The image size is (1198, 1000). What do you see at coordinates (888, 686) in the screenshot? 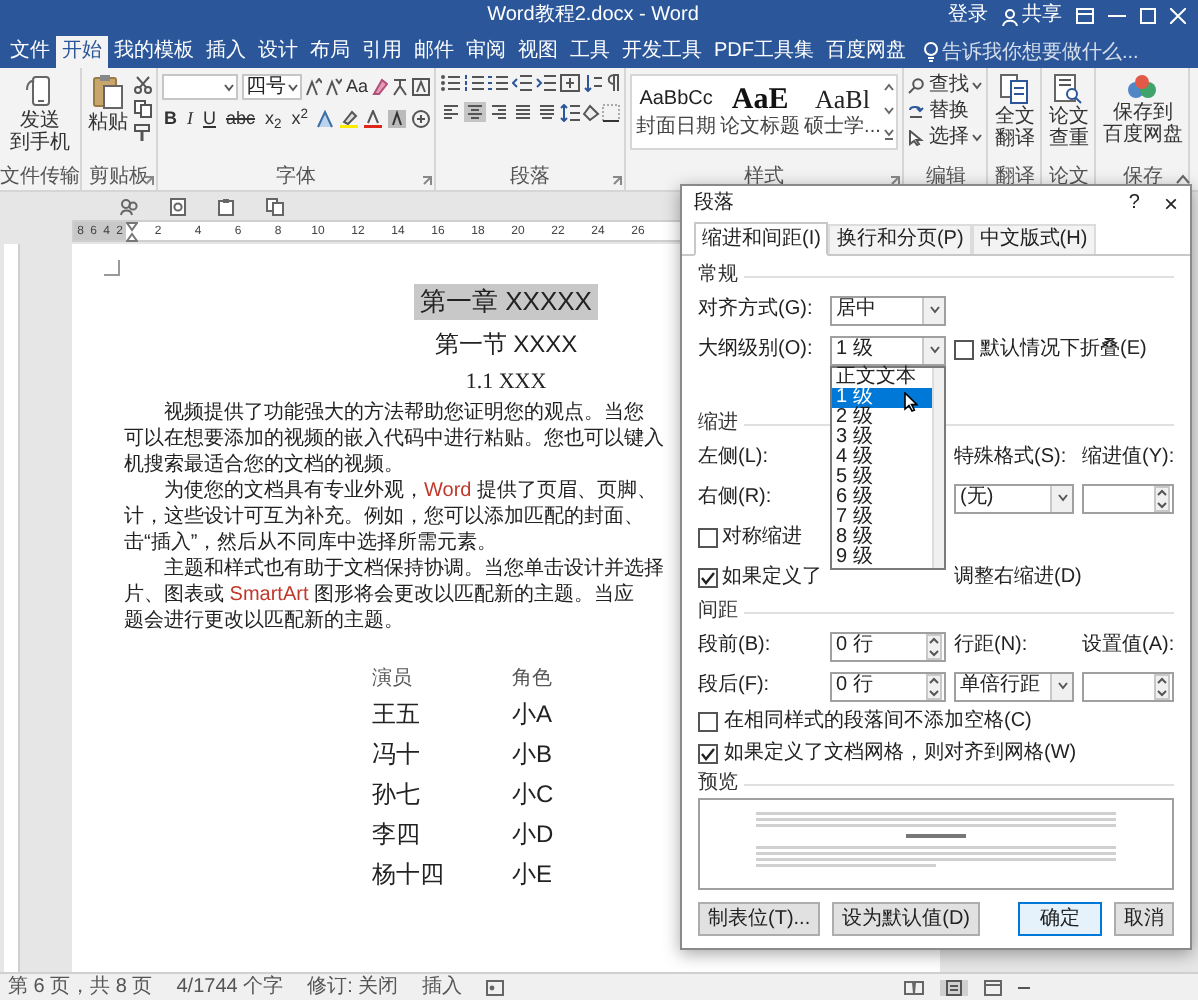
I see `space-after-spinner: 0 行` at bounding box center [888, 686].